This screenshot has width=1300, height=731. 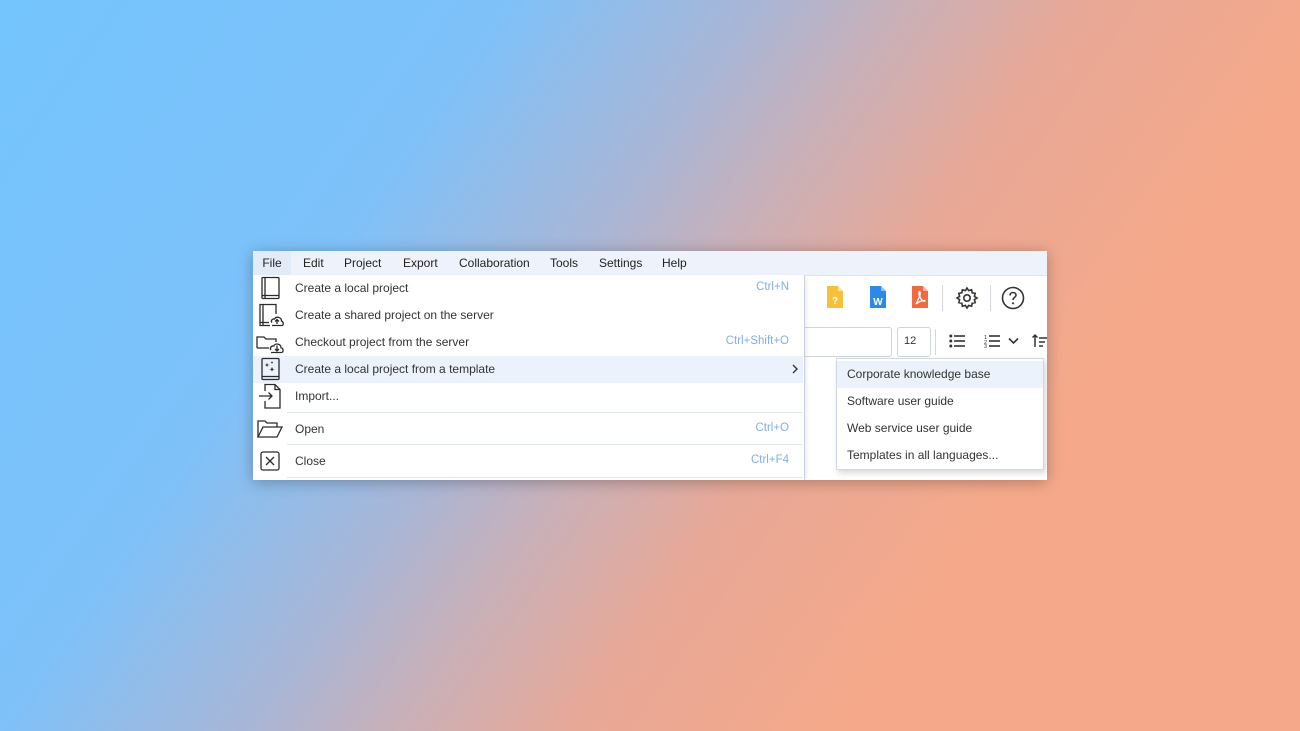 What do you see at coordinates (985, 346) in the screenshot?
I see `svg-text: 3` at bounding box center [985, 346].